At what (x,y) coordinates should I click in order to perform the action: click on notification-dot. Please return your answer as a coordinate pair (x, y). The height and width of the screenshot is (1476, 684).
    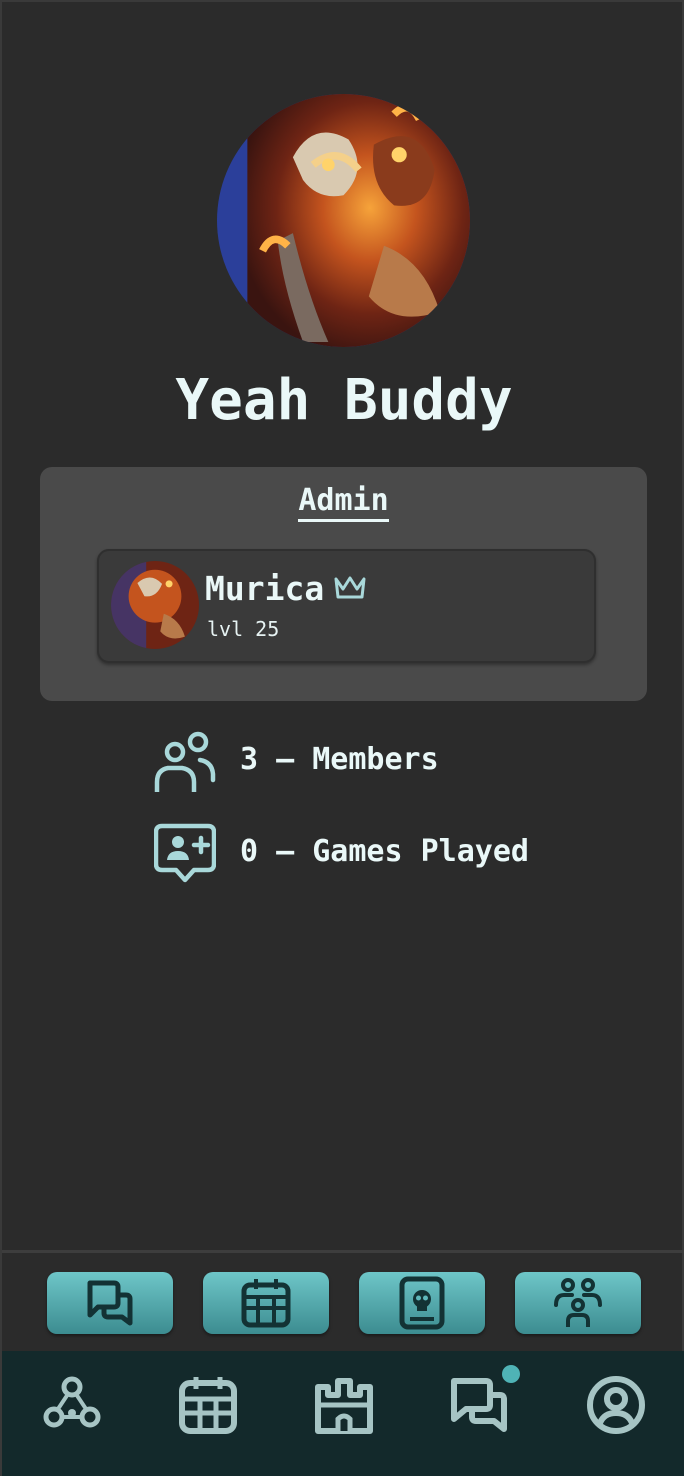
    Looking at the image, I should click on (511, 1374).